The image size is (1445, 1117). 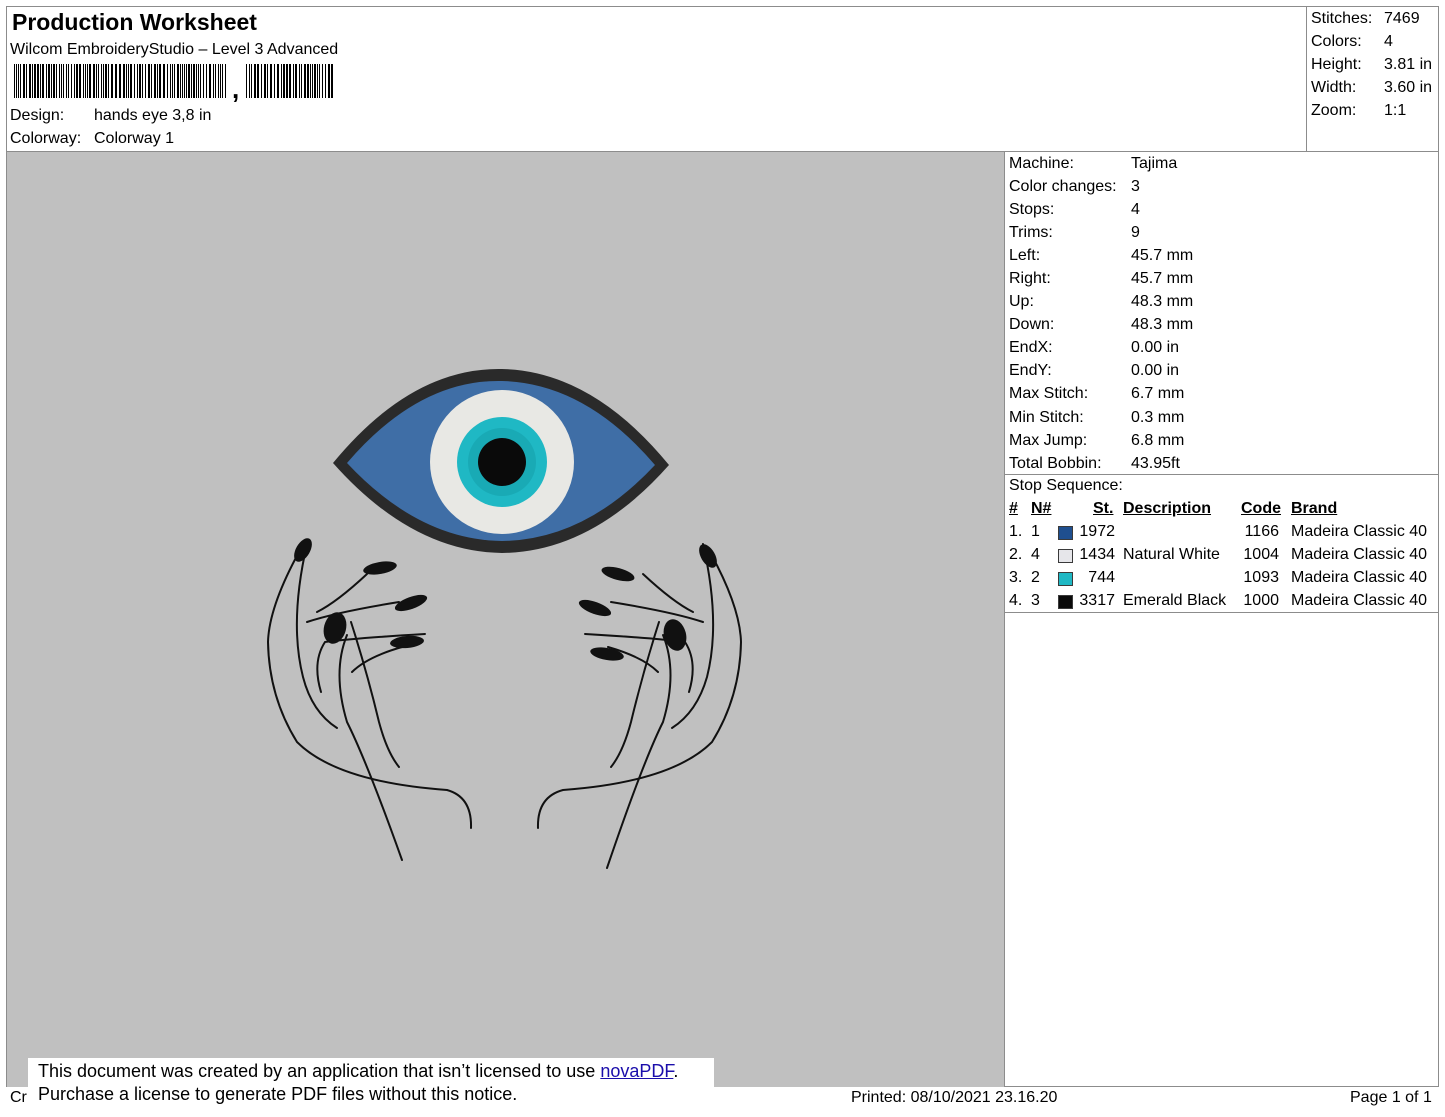 What do you see at coordinates (1066, 485) in the screenshot?
I see `stop-sequence-title: Stop Sequence:` at bounding box center [1066, 485].